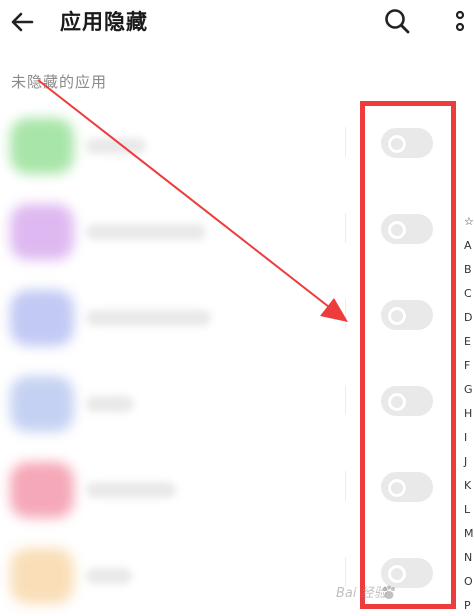 This screenshot has height=616, width=474. I want to click on page-title: 应用隐藏, so click(104, 22).